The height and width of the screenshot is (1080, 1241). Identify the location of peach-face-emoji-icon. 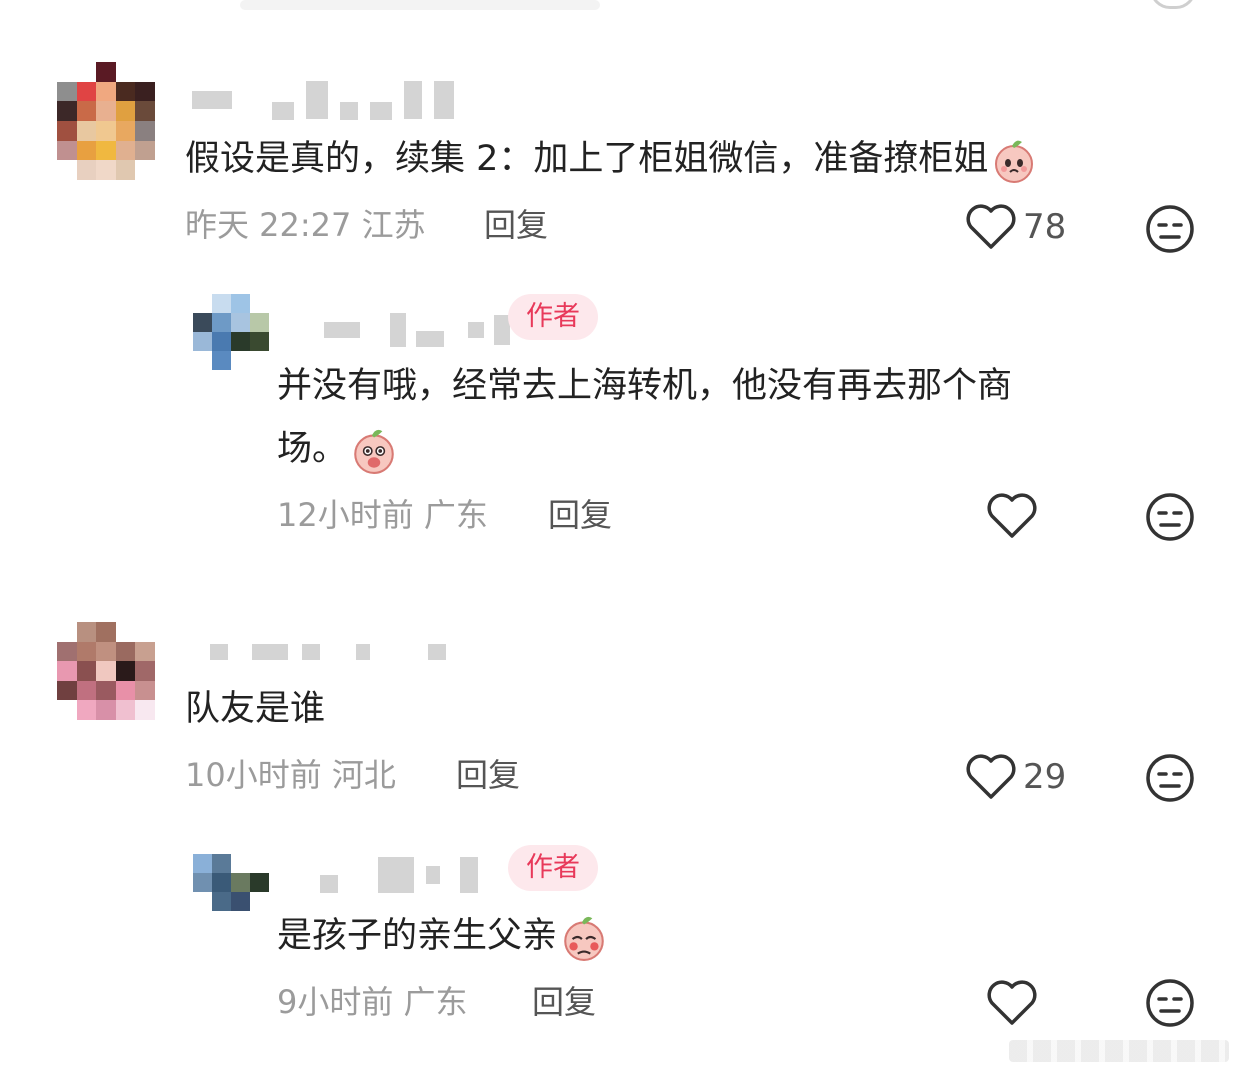
(1014, 161).